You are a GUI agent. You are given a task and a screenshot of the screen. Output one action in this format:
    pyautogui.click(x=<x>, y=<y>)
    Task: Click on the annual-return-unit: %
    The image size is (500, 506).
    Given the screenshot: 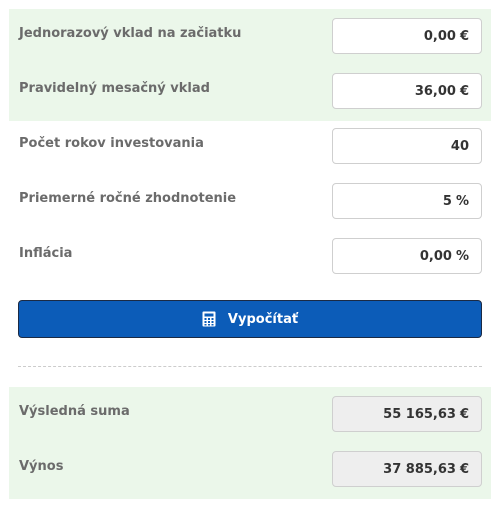 What is the action you would take?
    pyautogui.click(x=462, y=201)
    